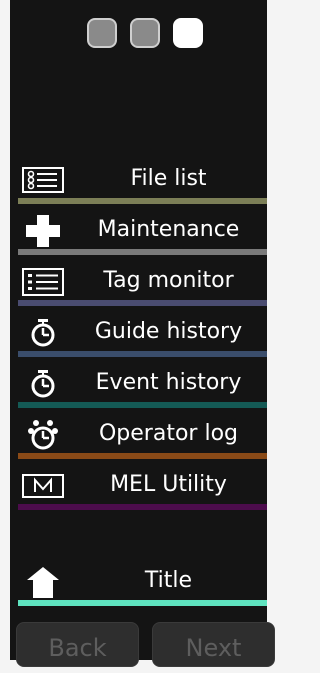  I want to click on home-icon, so click(43, 582).